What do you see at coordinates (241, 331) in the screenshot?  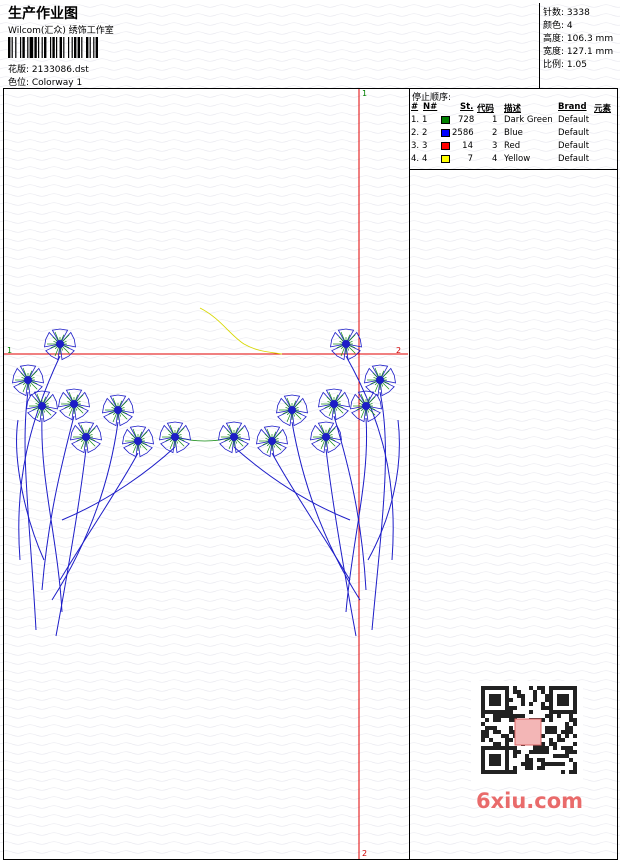 I see `yellow-thread` at bounding box center [241, 331].